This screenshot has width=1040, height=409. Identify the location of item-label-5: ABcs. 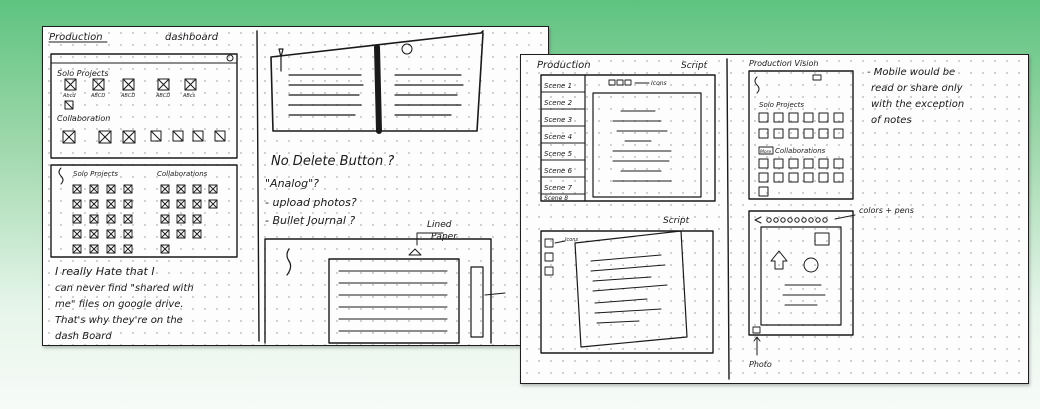
(189, 96).